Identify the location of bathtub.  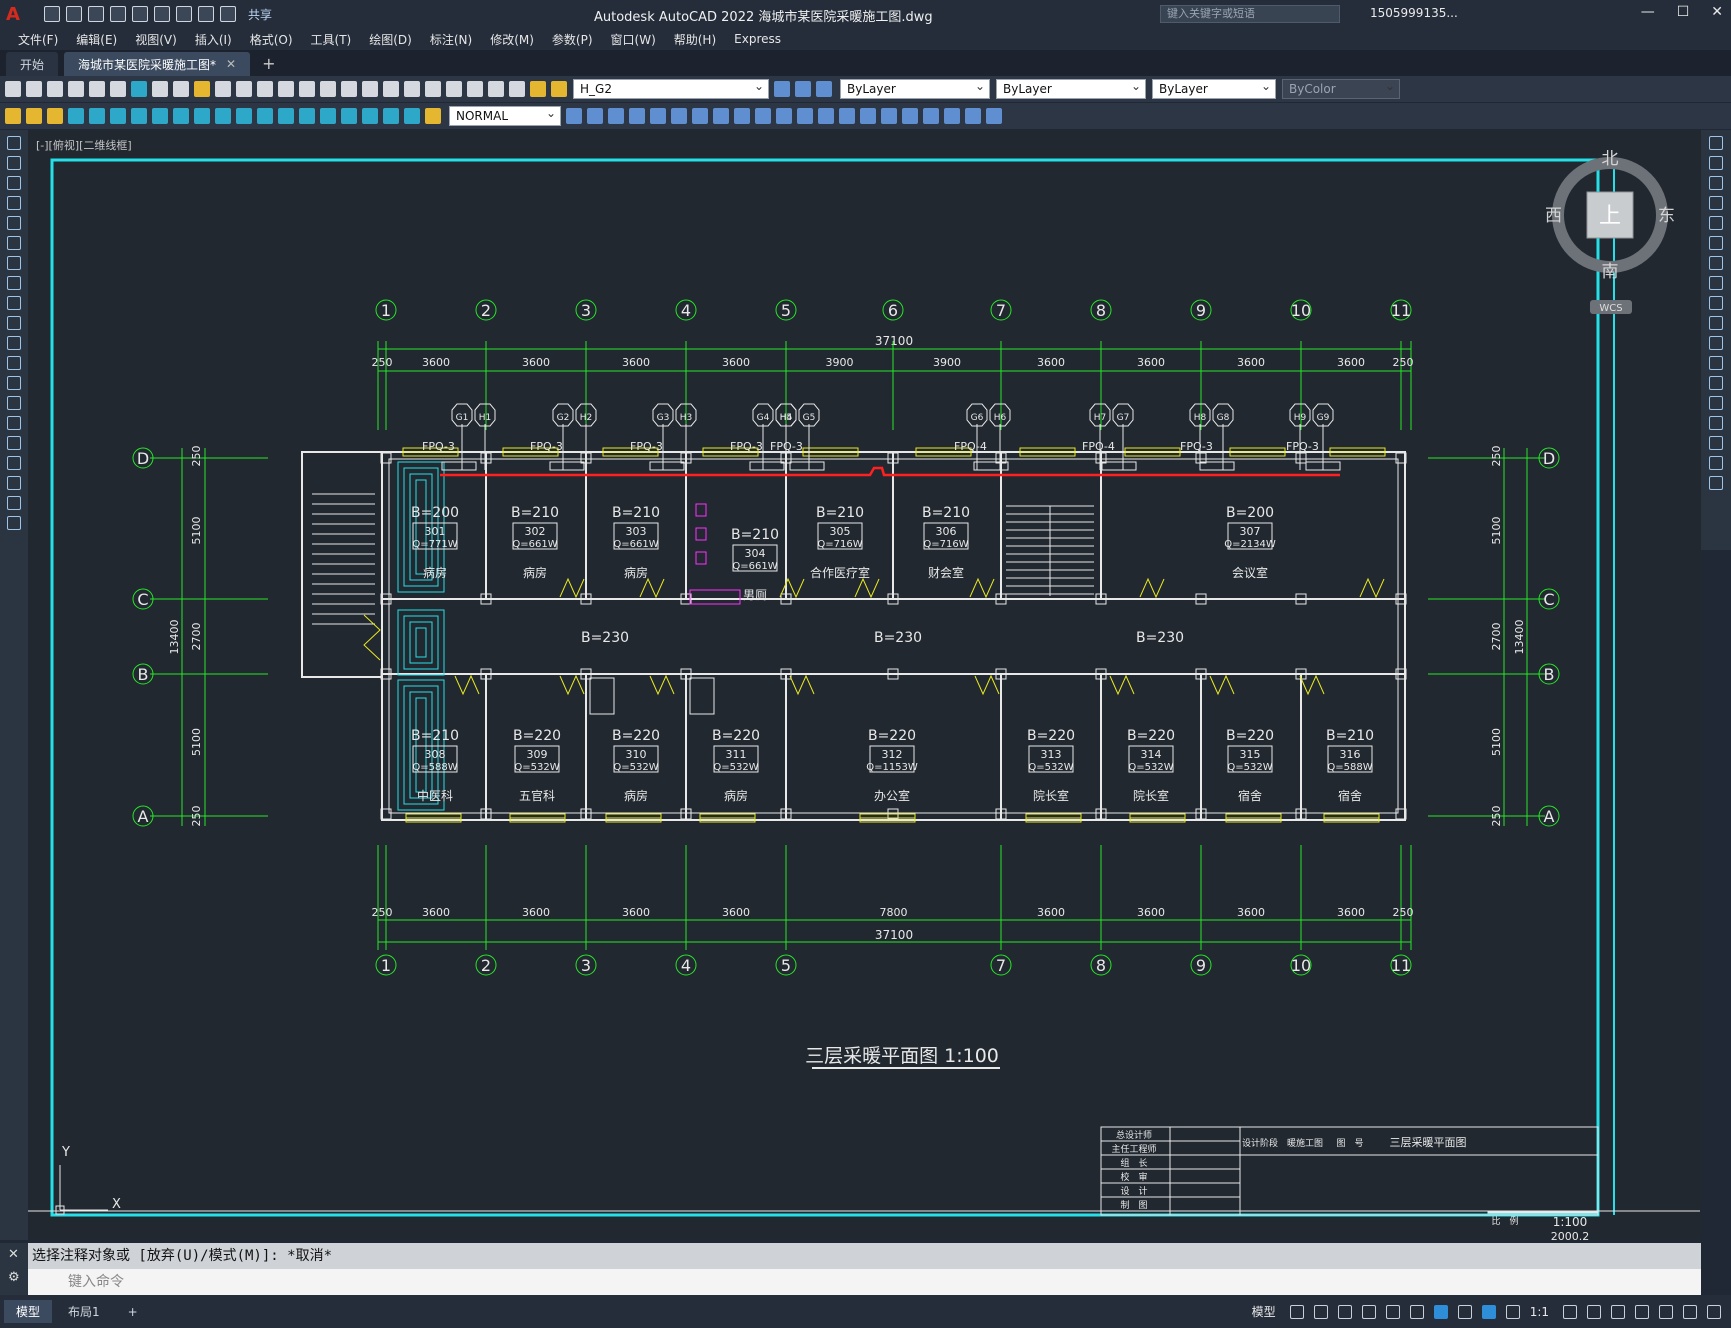
(702, 696).